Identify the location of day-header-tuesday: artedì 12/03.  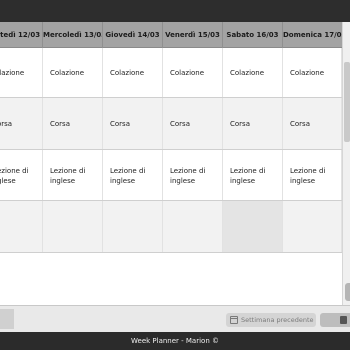
(21, 35).